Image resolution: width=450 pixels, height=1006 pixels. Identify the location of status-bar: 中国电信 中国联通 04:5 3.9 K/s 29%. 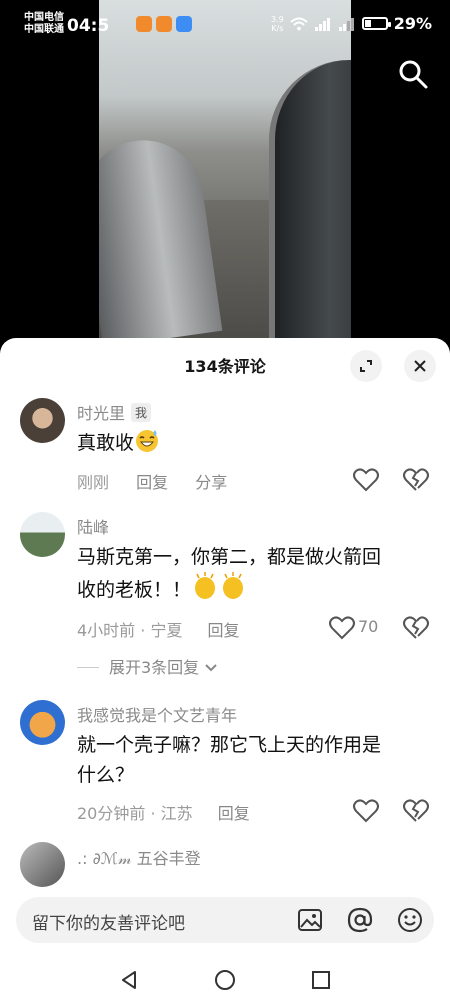
(225, 25).